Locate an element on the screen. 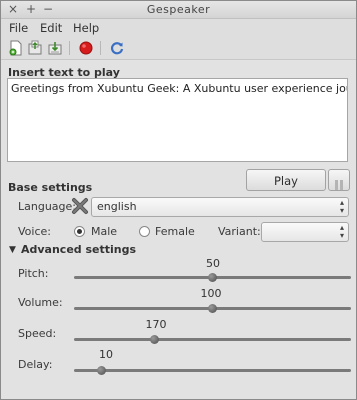  pause-button is located at coordinates (339, 180).